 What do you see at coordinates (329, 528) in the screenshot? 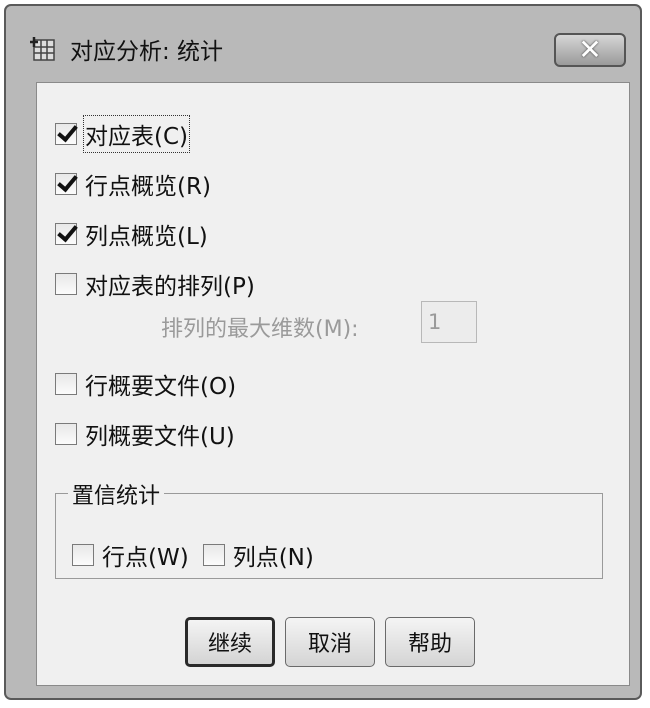
I see `confidence-statistics-group: 置信统计 行点(W) 列点(N)` at bounding box center [329, 528].